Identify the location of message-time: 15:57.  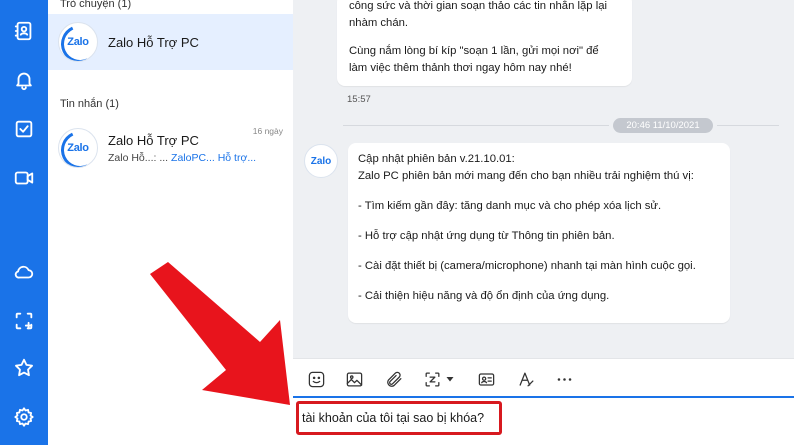
(359, 99).